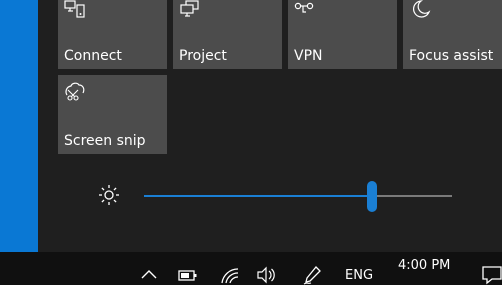 This screenshot has height=285, width=502. What do you see at coordinates (112, 34) in the screenshot?
I see `quick-action-connect: Connect` at bounding box center [112, 34].